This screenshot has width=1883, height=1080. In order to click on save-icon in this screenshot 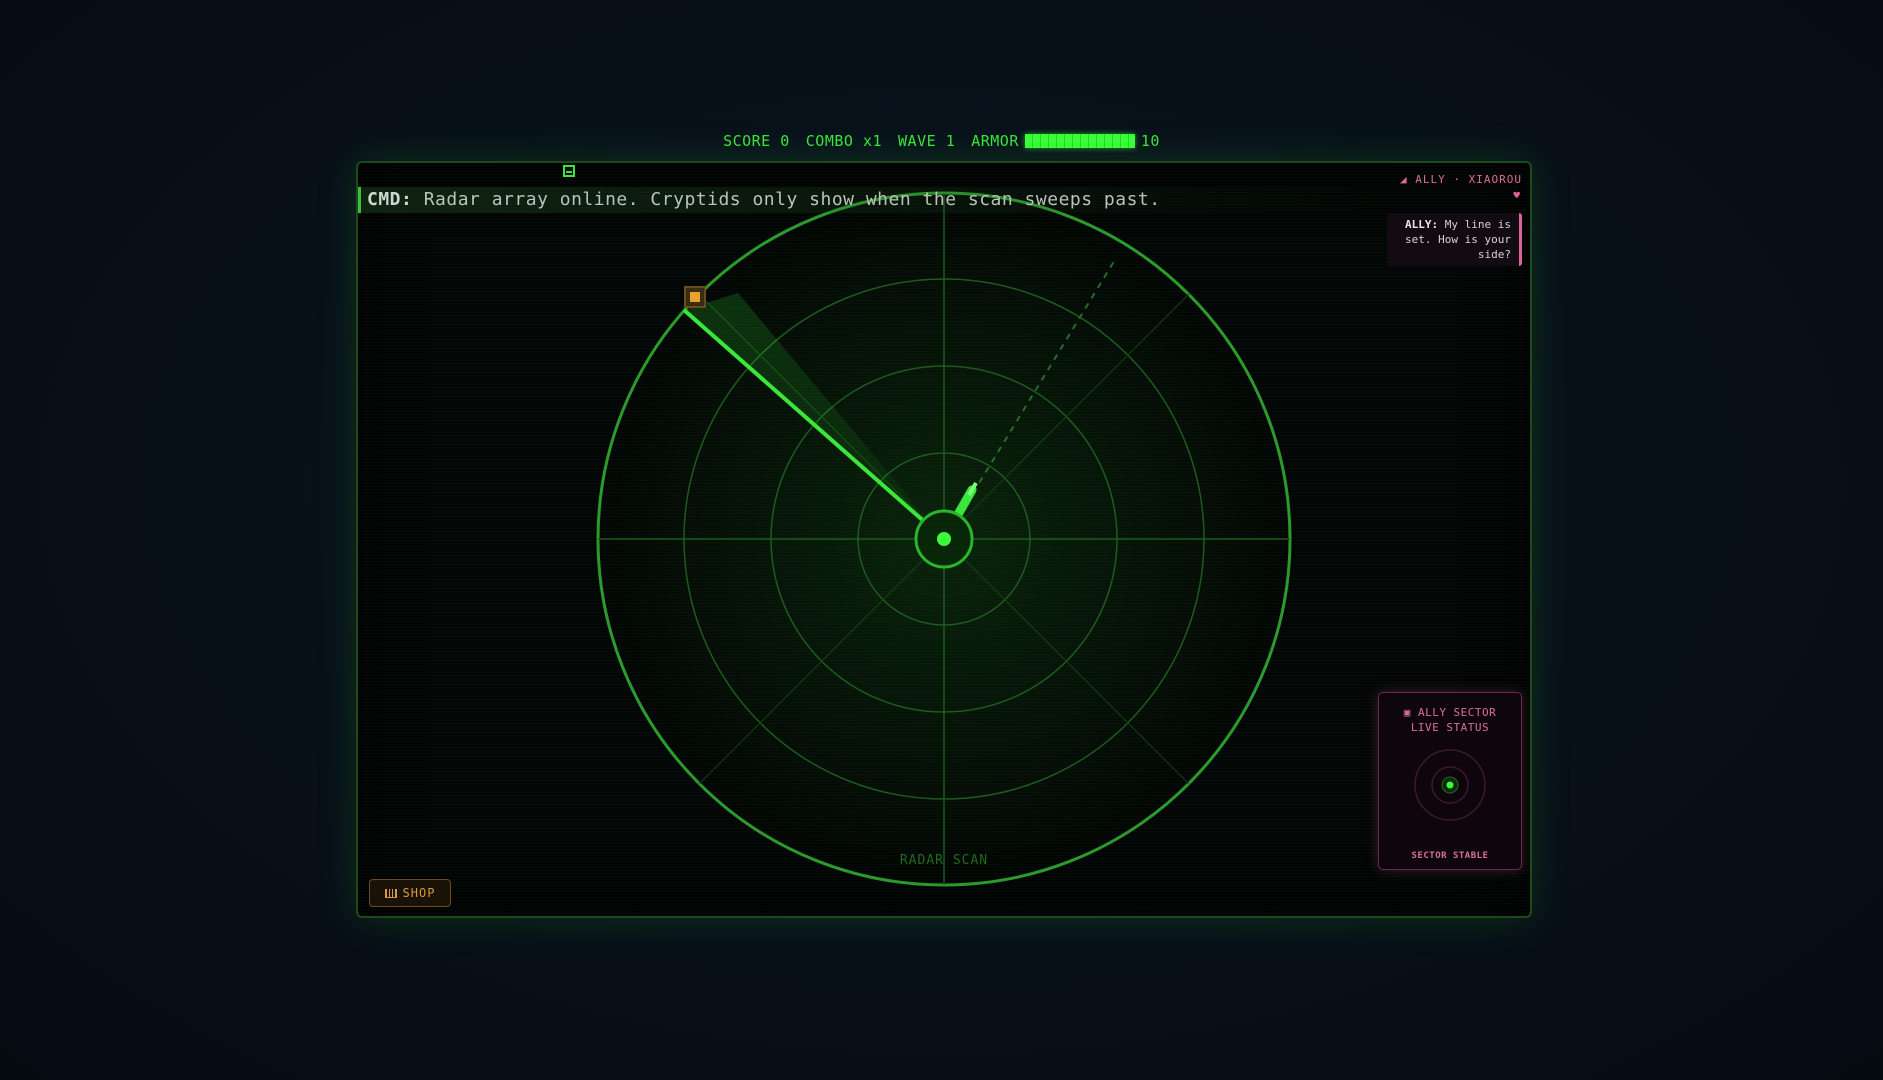, I will do `click(569, 171)`.